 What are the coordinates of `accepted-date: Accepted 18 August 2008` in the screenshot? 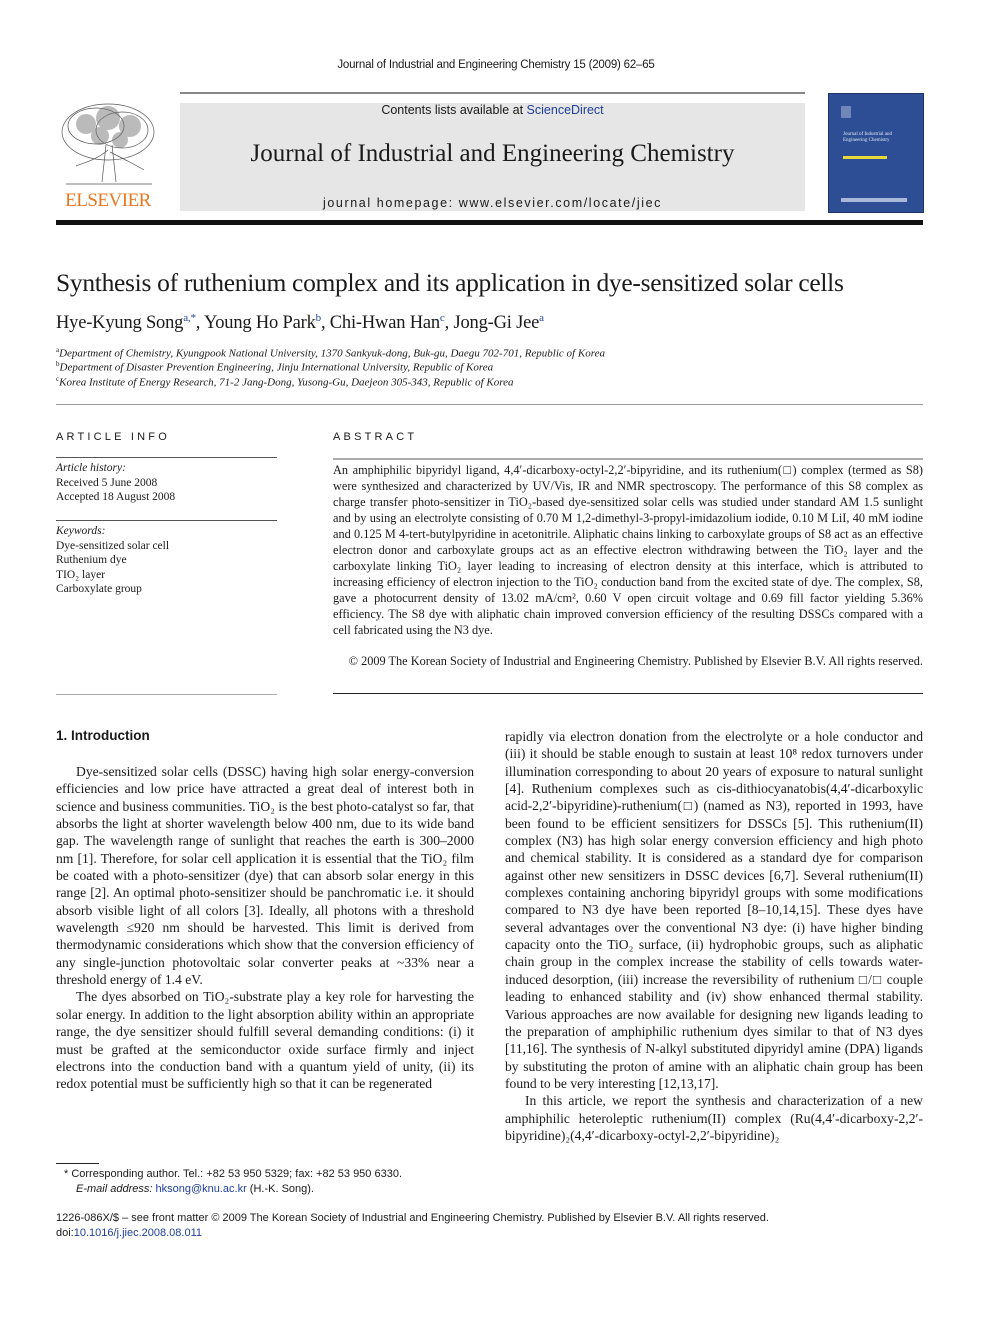 It's located at (116, 497).